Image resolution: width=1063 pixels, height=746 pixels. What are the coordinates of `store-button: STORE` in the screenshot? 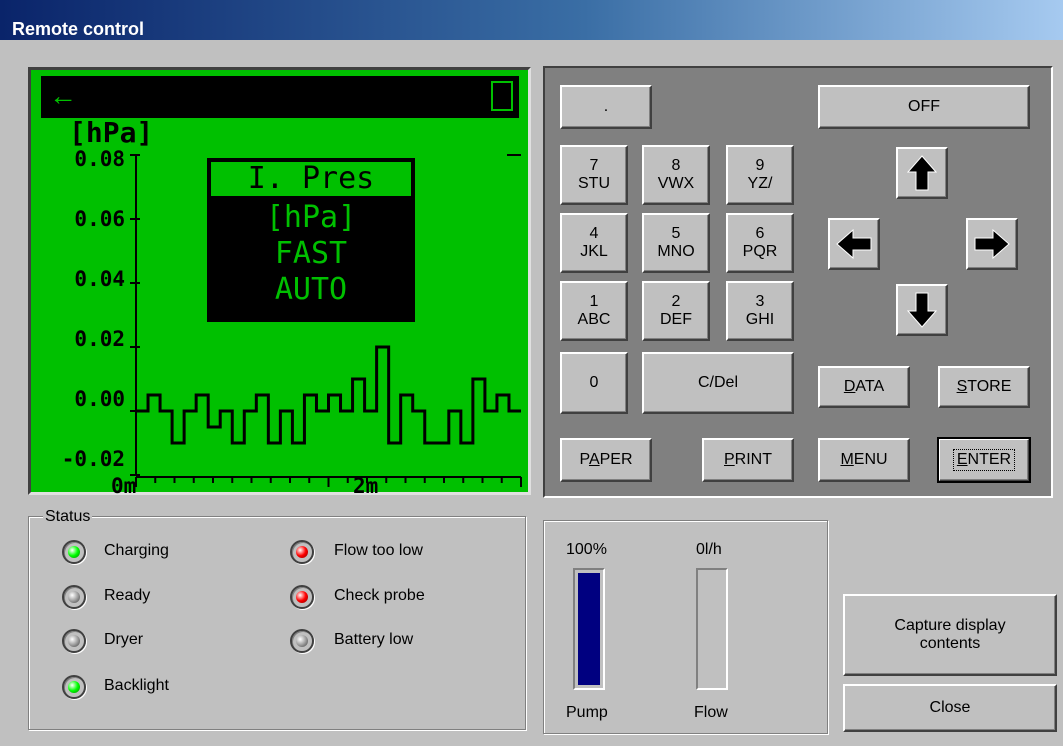 It's located at (984, 387).